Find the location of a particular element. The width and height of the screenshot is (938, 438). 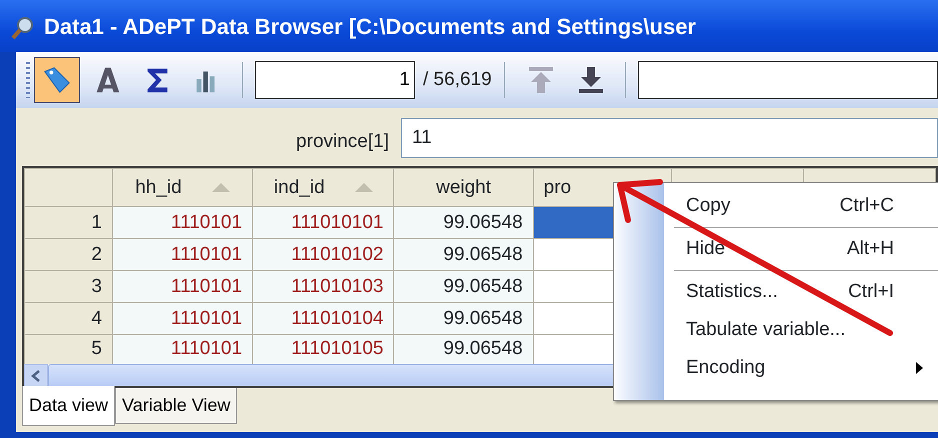

table-cell: 111010105 is located at coordinates (323, 349).